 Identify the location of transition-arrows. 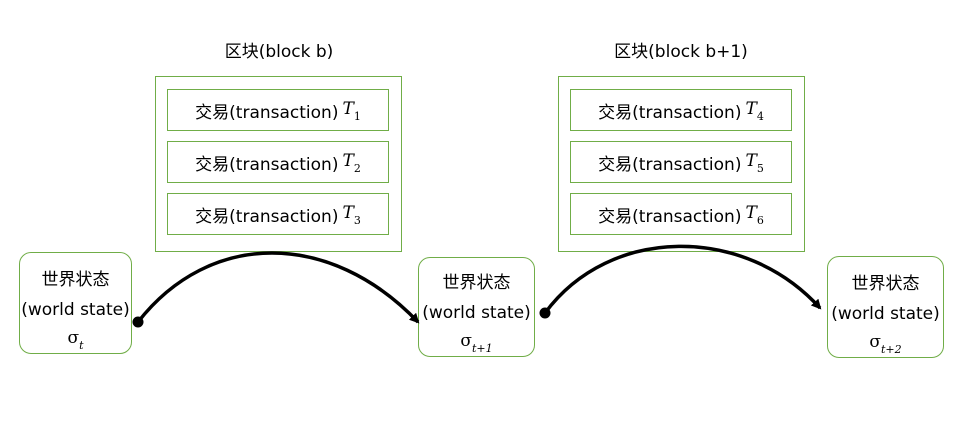
(477, 286).